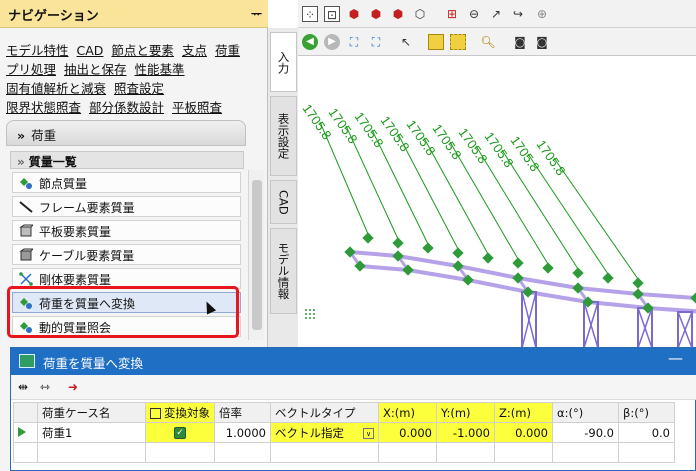  Describe the element at coordinates (324, 412) in the screenshot. I see `col-vector-type: ベクトルタイプ` at that location.